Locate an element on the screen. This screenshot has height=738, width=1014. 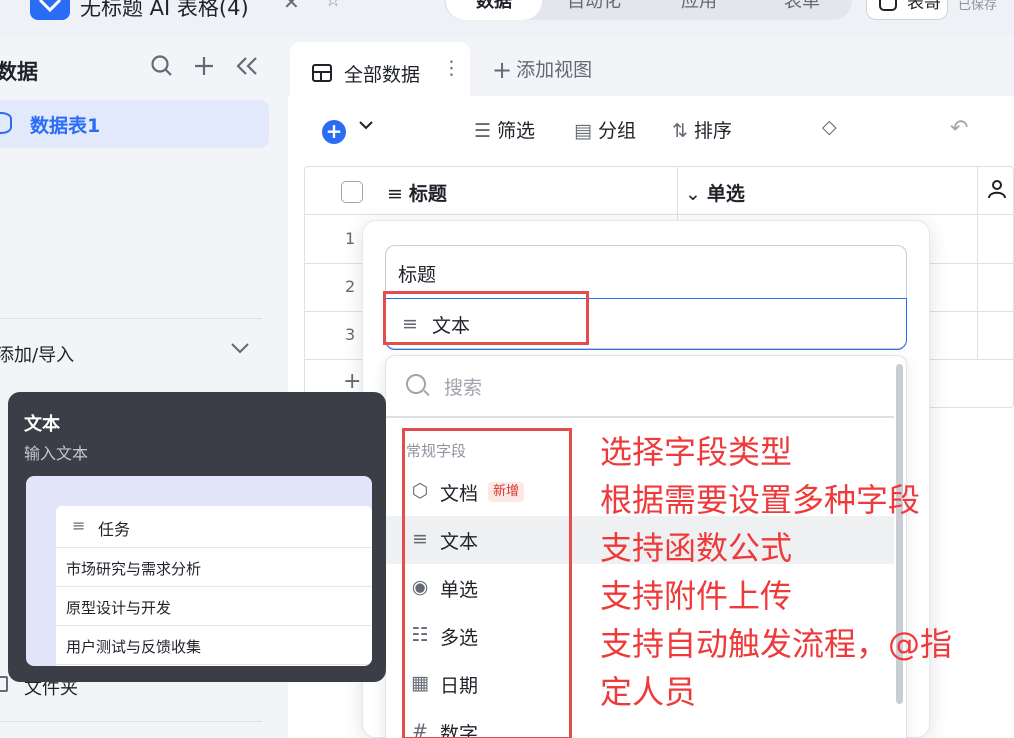
star-icon: ☆ is located at coordinates (333, 5).